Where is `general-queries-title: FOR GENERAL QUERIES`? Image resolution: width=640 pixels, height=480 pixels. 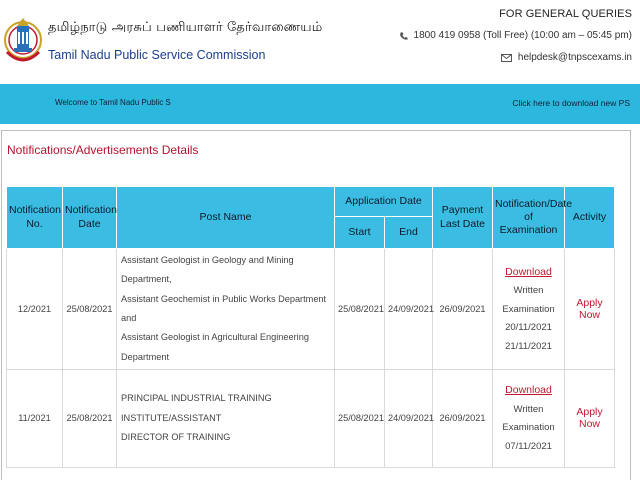 general-queries-title: FOR GENERAL QUERIES is located at coordinates (565, 14).